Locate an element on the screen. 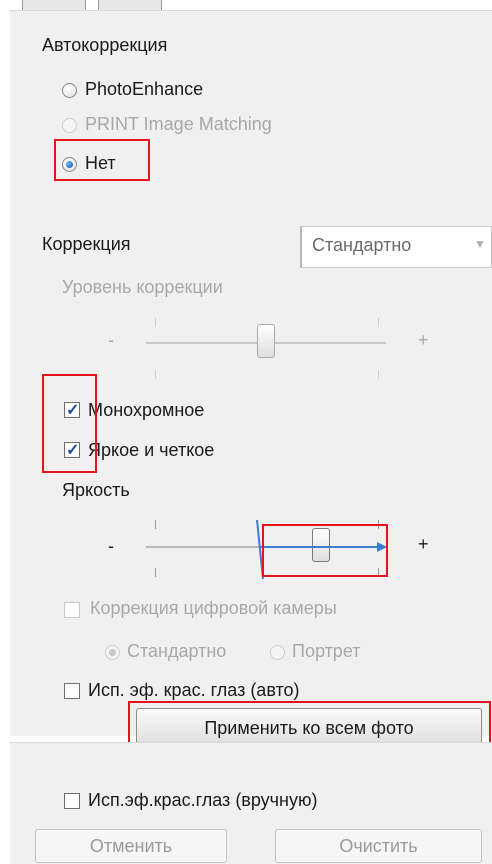  correction-select-value: Стандартно is located at coordinates (362, 245).